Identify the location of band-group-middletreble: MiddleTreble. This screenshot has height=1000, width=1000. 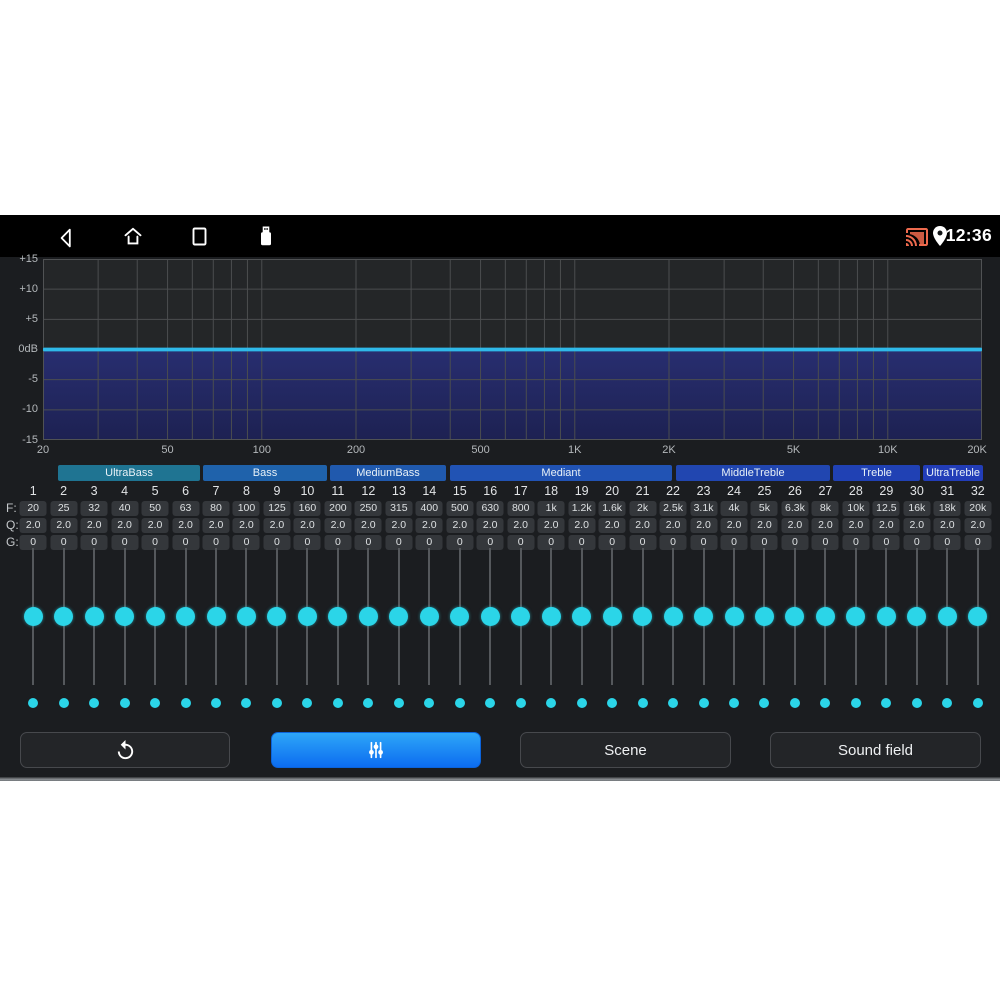
(753, 473).